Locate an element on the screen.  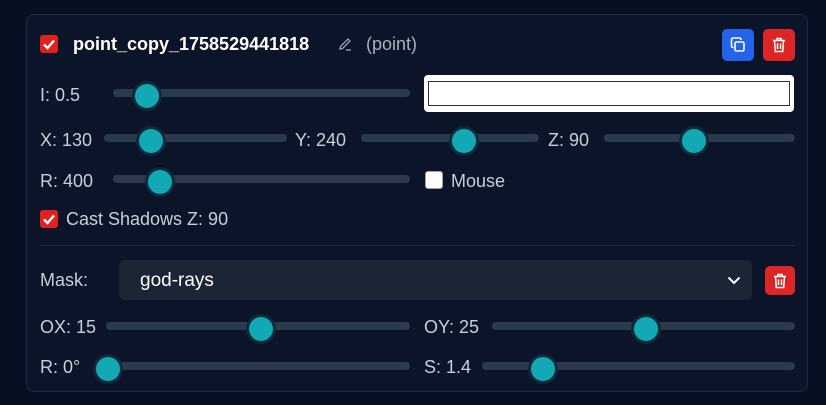
x-slider-thumb is located at coordinates (150, 141).